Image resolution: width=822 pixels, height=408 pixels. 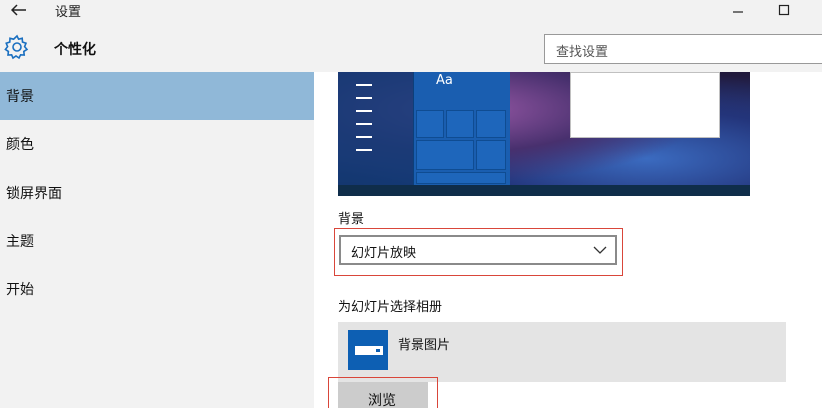 What do you see at coordinates (582, 52) in the screenshot?
I see `search-placeholder: 查找设置` at bounding box center [582, 52].